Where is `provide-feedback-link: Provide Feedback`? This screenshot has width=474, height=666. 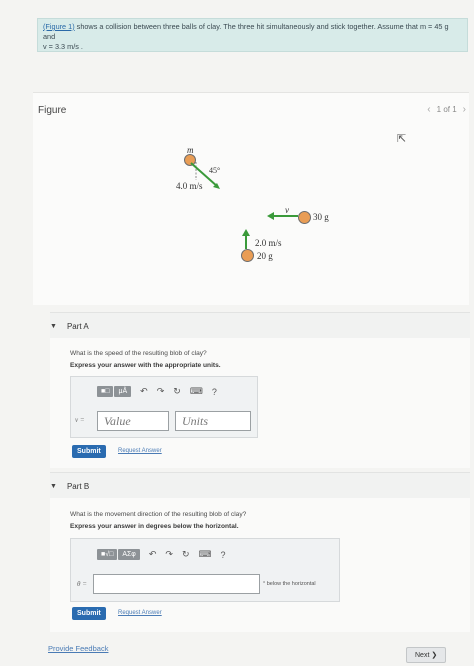 provide-feedback-link: Provide Feedback is located at coordinates (78, 648).